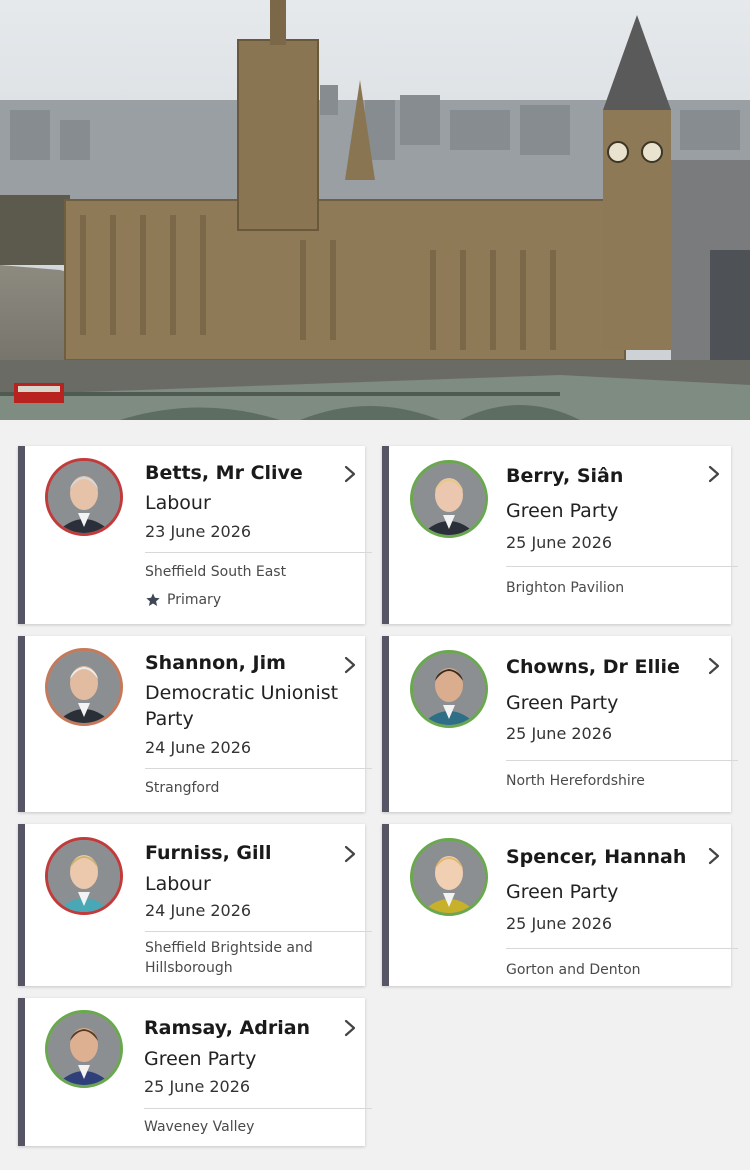 The image size is (750, 1170). What do you see at coordinates (242, 706) in the screenshot?
I see `member-party: Democratic Unionist Party` at bounding box center [242, 706].